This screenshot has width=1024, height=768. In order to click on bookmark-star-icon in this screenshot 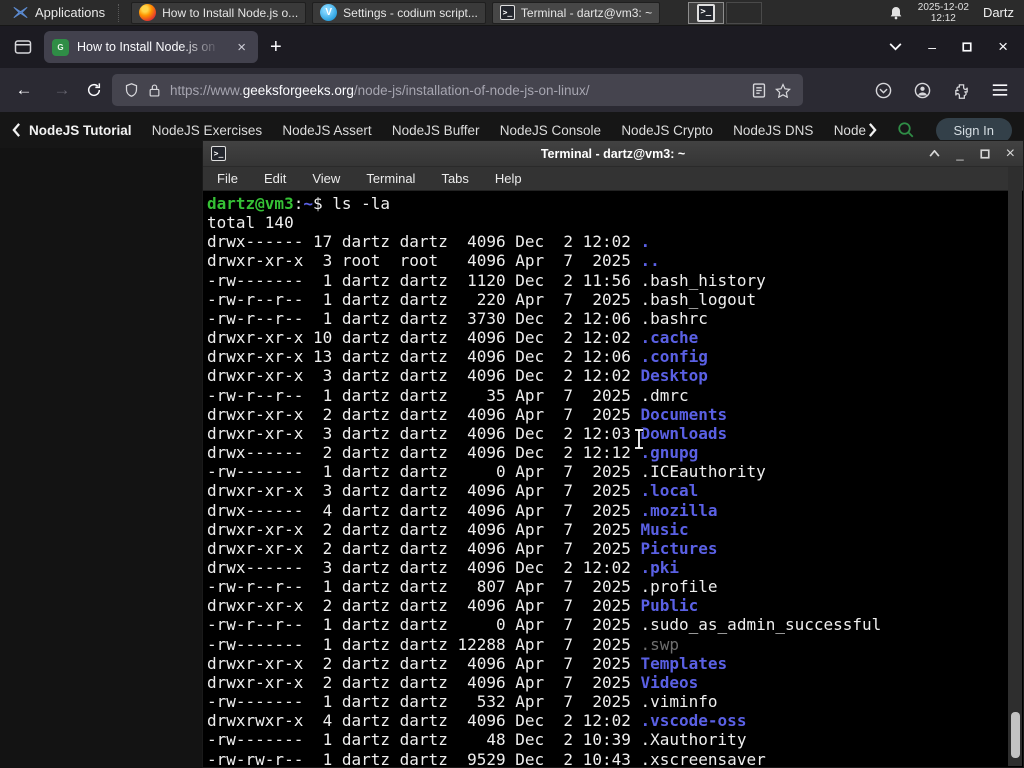, I will do `click(783, 90)`.